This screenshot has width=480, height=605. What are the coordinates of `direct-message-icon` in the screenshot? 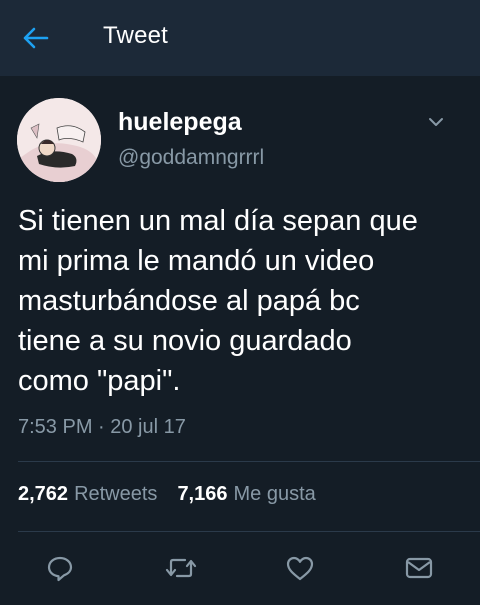 It's located at (419, 568).